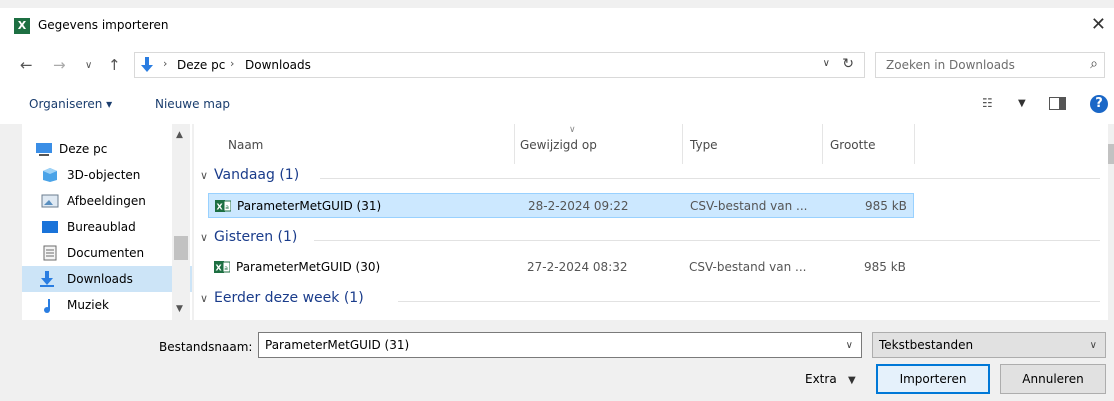  What do you see at coordinates (578, 206) in the screenshot?
I see `file-modified: 28-2-2024 09:22` at bounding box center [578, 206].